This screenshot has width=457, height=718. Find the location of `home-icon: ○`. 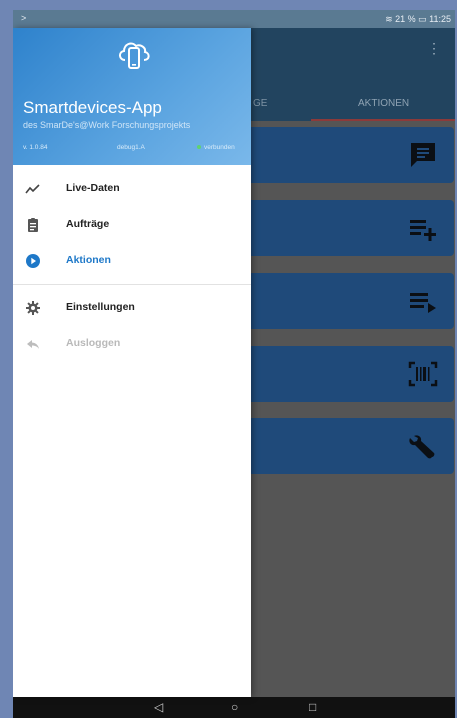

home-icon: ○ is located at coordinates (234, 707).